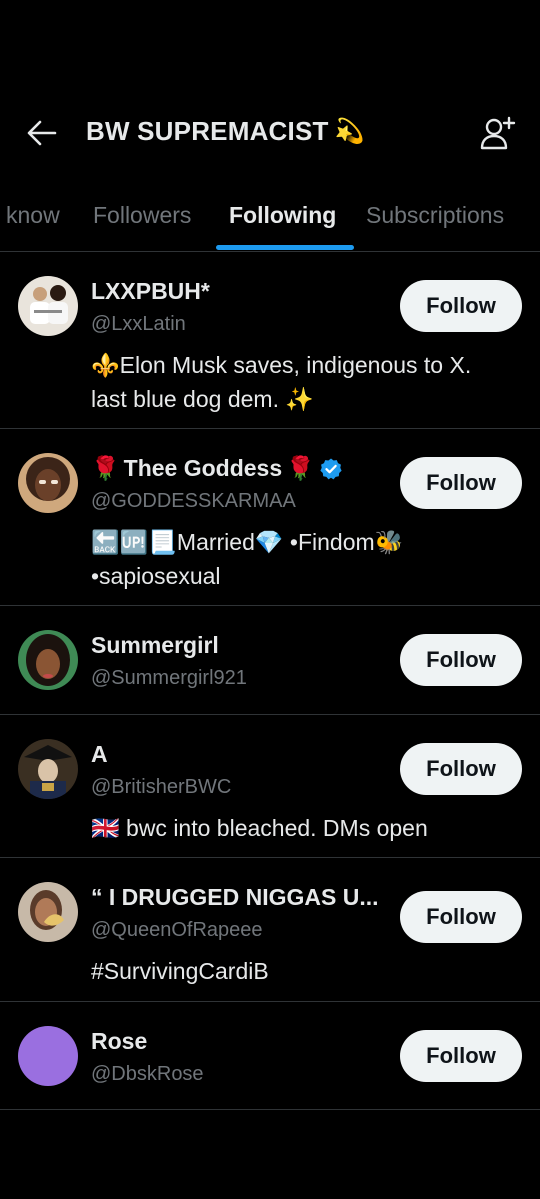 The image size is (540, 1199). Describe the element at coordinates (161, 787) in the screenshot. I see `user-handle: @BritisherBWC` at that location.